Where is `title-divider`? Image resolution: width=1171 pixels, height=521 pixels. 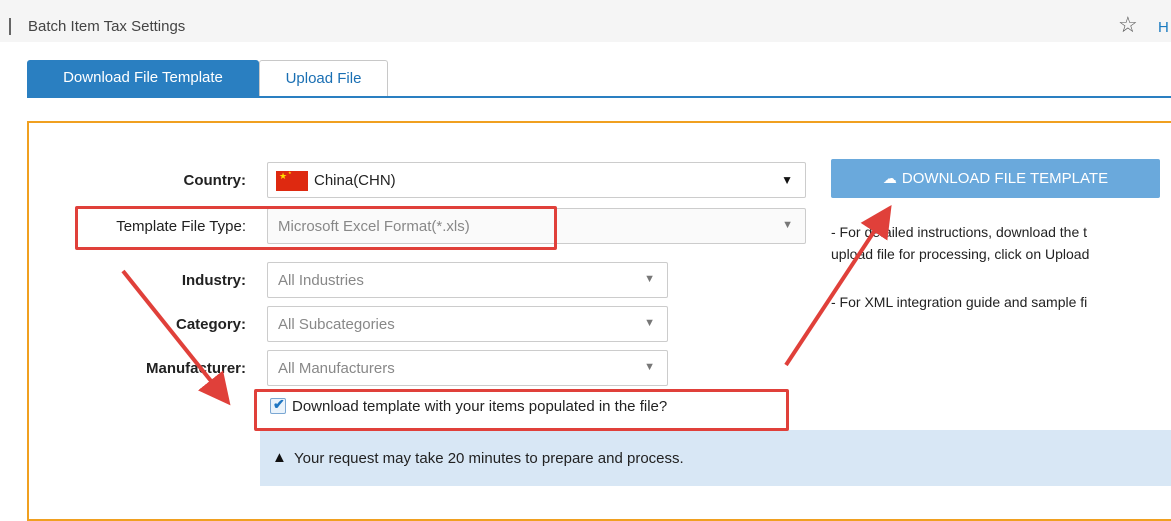 title-divider is located at coordinates (10, 26).